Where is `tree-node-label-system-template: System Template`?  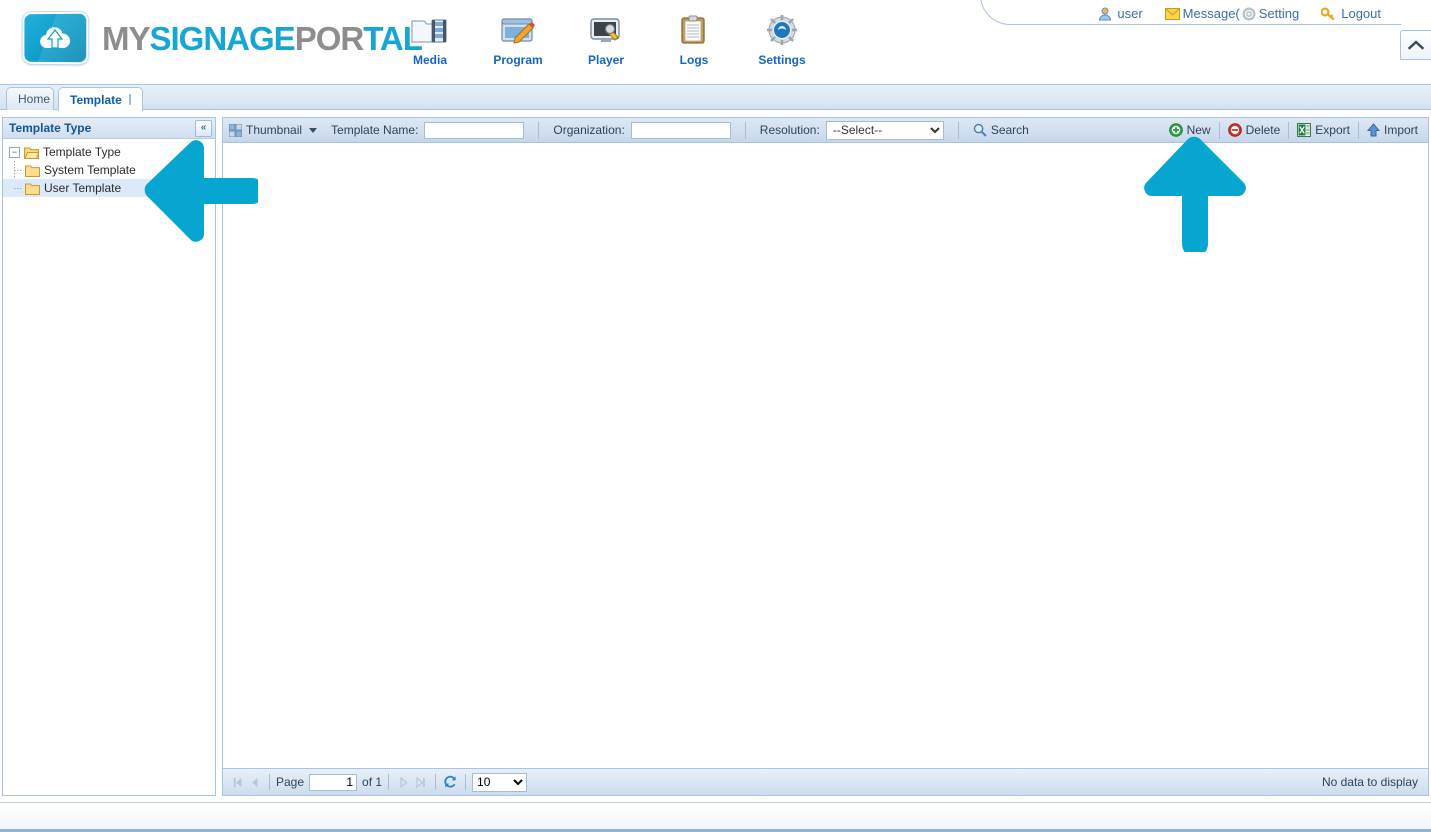 tree-node-label-system-template: System Template is located at coordinates (90, 170).